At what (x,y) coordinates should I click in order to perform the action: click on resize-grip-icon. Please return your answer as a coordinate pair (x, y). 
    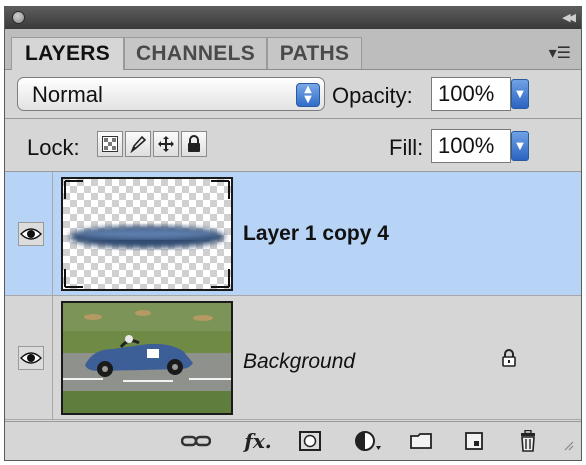
    Looking at the image, I should click on (568, 445).